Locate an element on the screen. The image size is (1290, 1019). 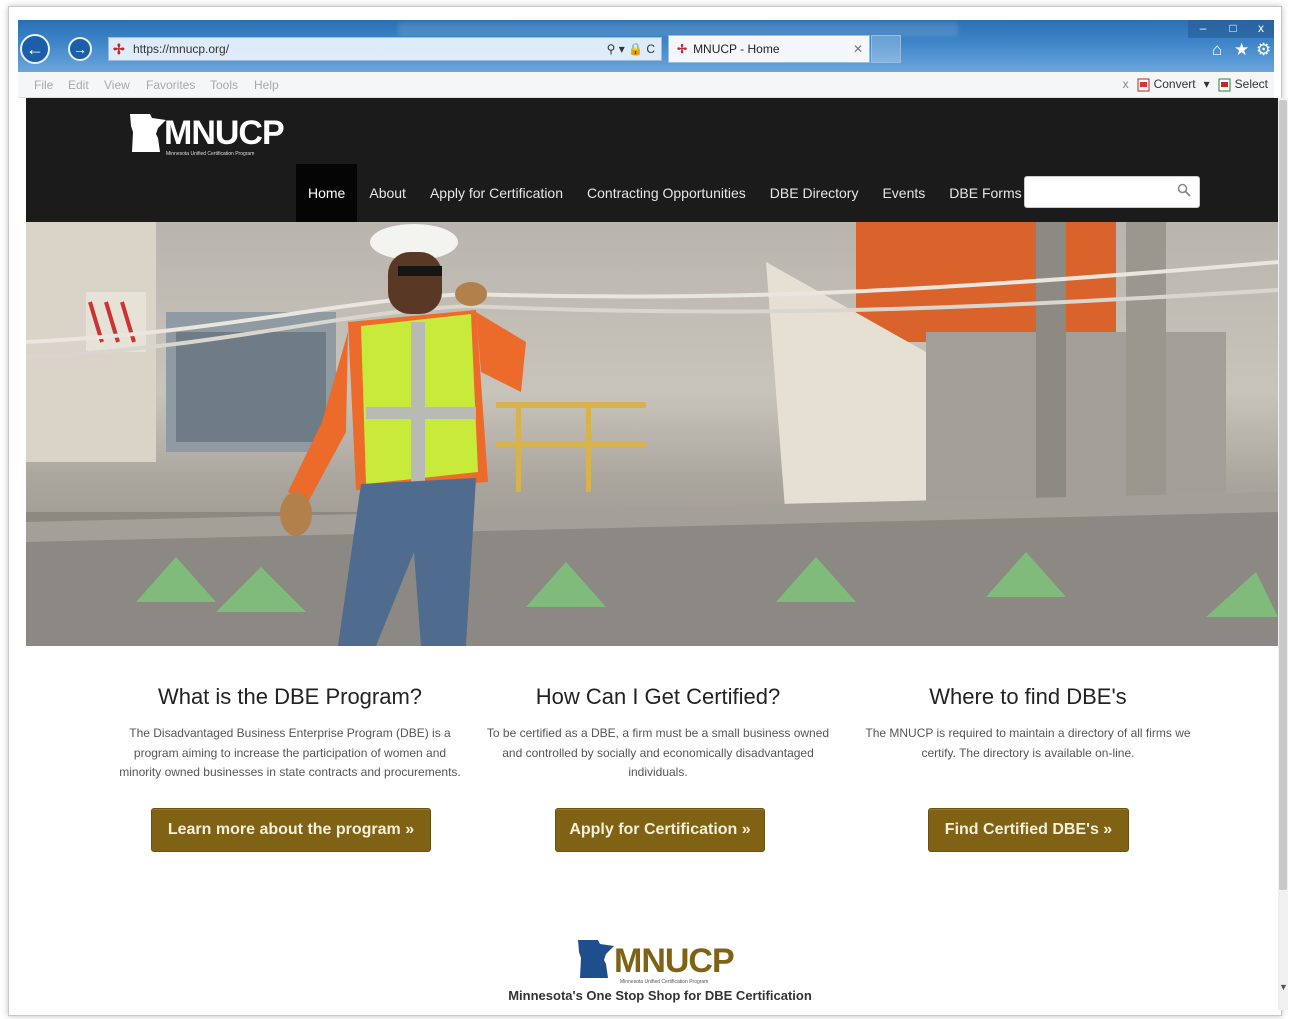
nav-dbe-directory: DBE Directory is located at coordinates (814, 193).